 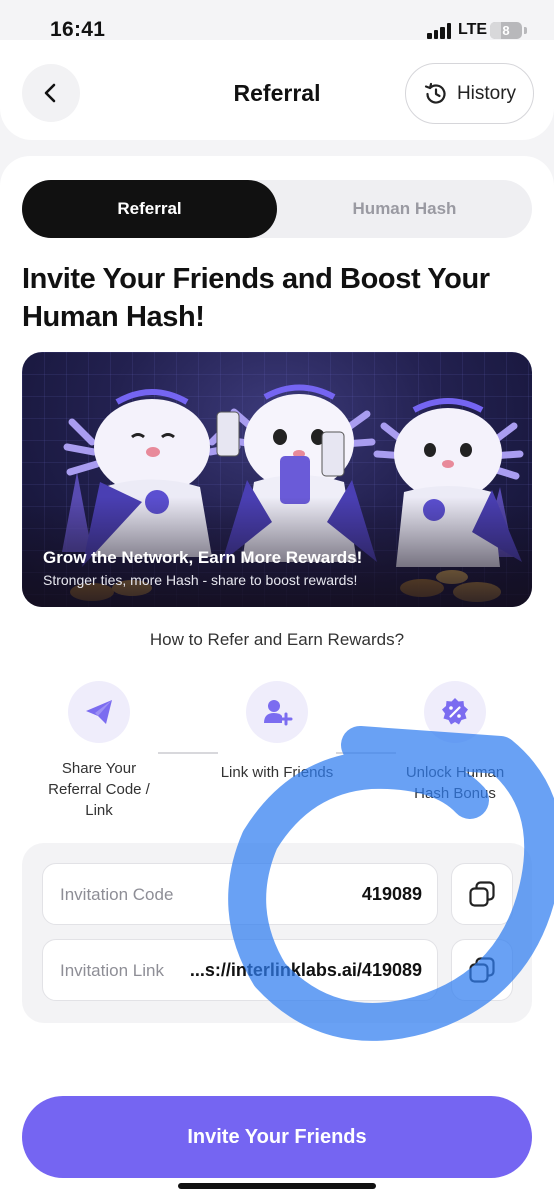 I want to click on status-time: 16:41, so click(x=78, y=29).